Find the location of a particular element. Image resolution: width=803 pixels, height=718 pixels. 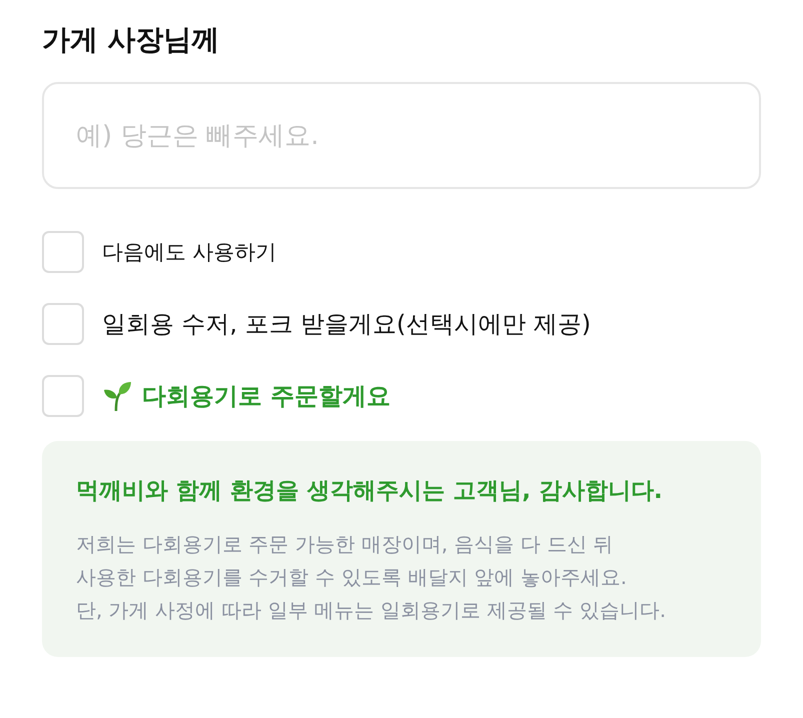

info-text: 사용한 다회용기를 수거할 수 있도록 배달지 앞에 놓아주세요. is located at coordinates (352, 577).